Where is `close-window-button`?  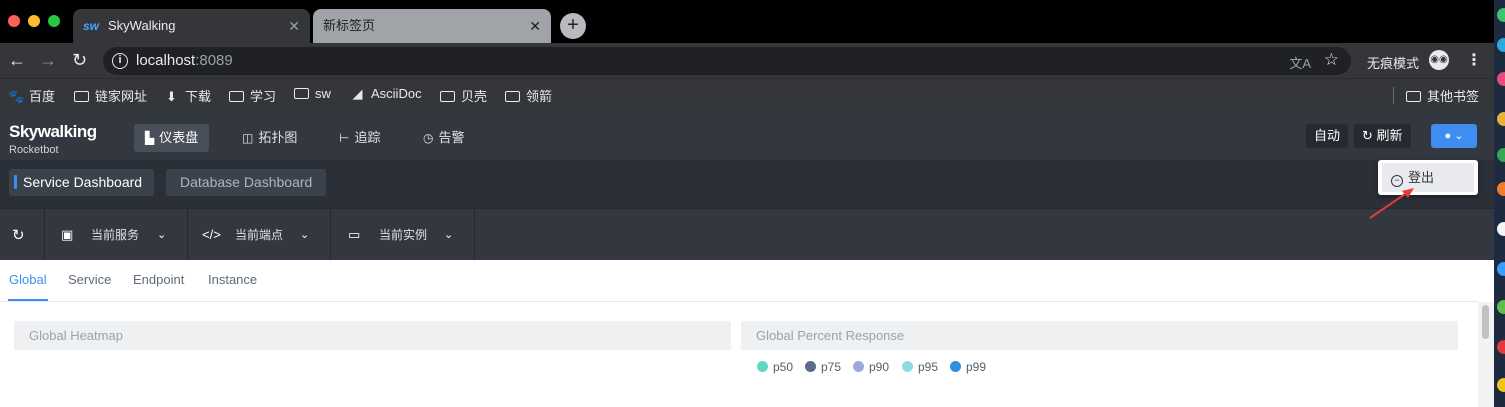
close-window-button is located at coordinates (14, 21).